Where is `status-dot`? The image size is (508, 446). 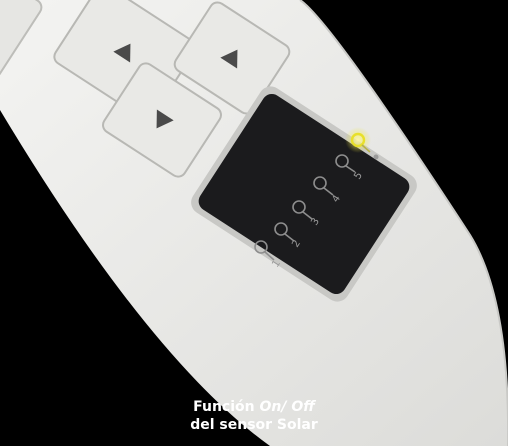 status-dot is located at coordinates (376, 157).